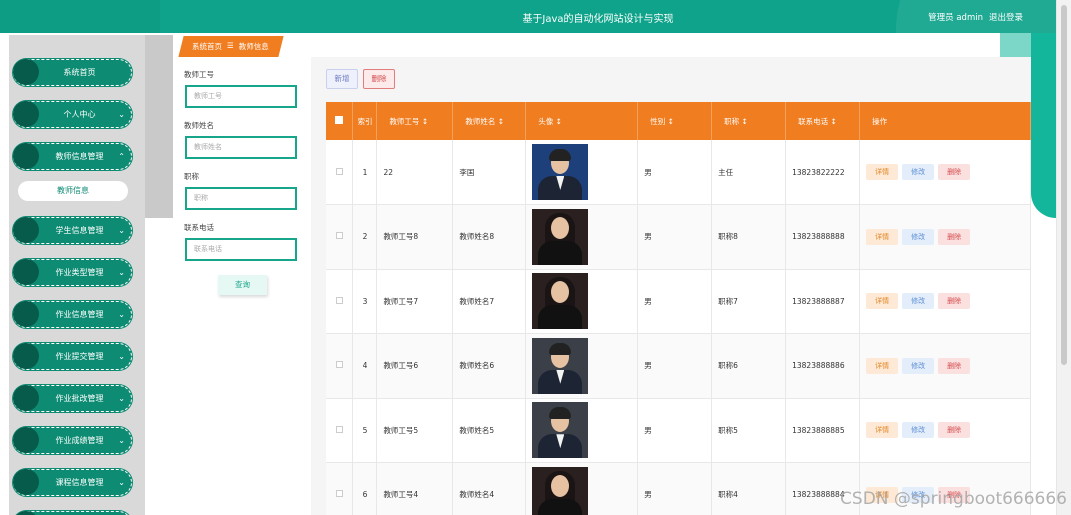  Describe the element at coordinates (1064, 185) in the screenshot. I see `scrollbar-thumb` at that location.